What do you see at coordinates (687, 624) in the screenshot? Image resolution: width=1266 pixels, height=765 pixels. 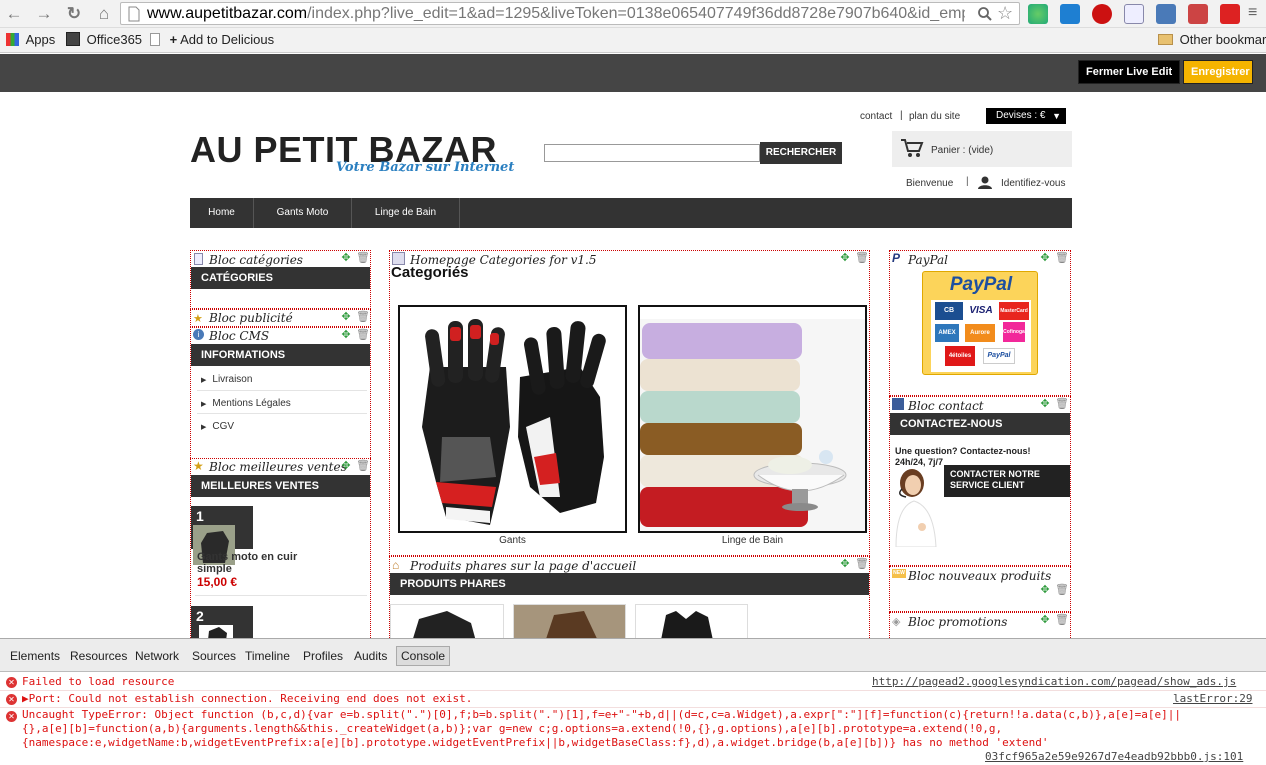 I see `product-image` at bounding box center [687, 624].